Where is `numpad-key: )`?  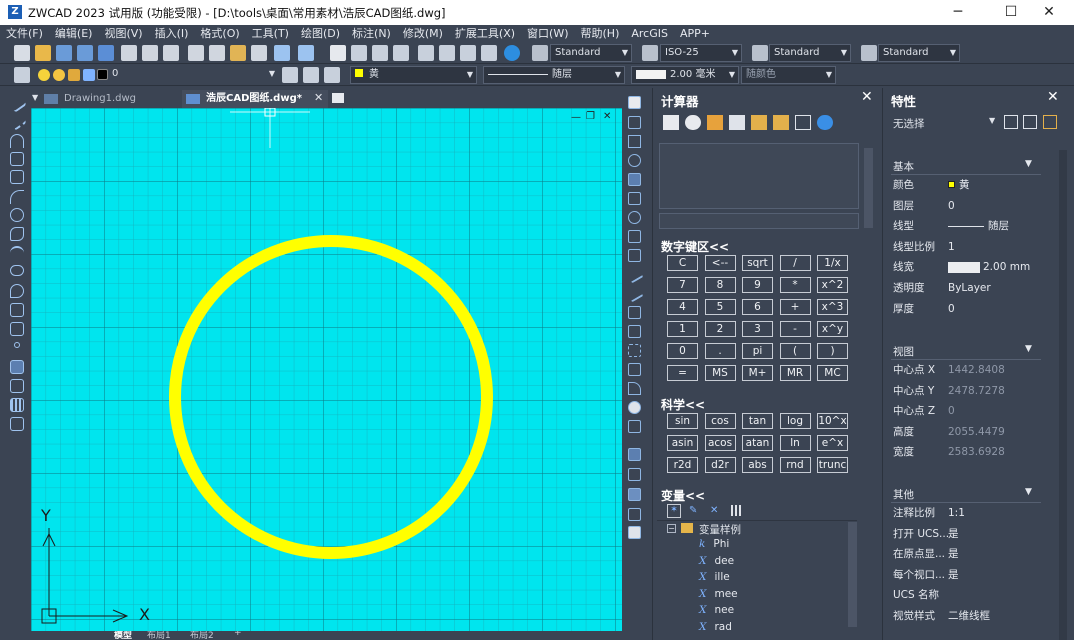 numpad-key: ) is located at coordinates (832, 351).